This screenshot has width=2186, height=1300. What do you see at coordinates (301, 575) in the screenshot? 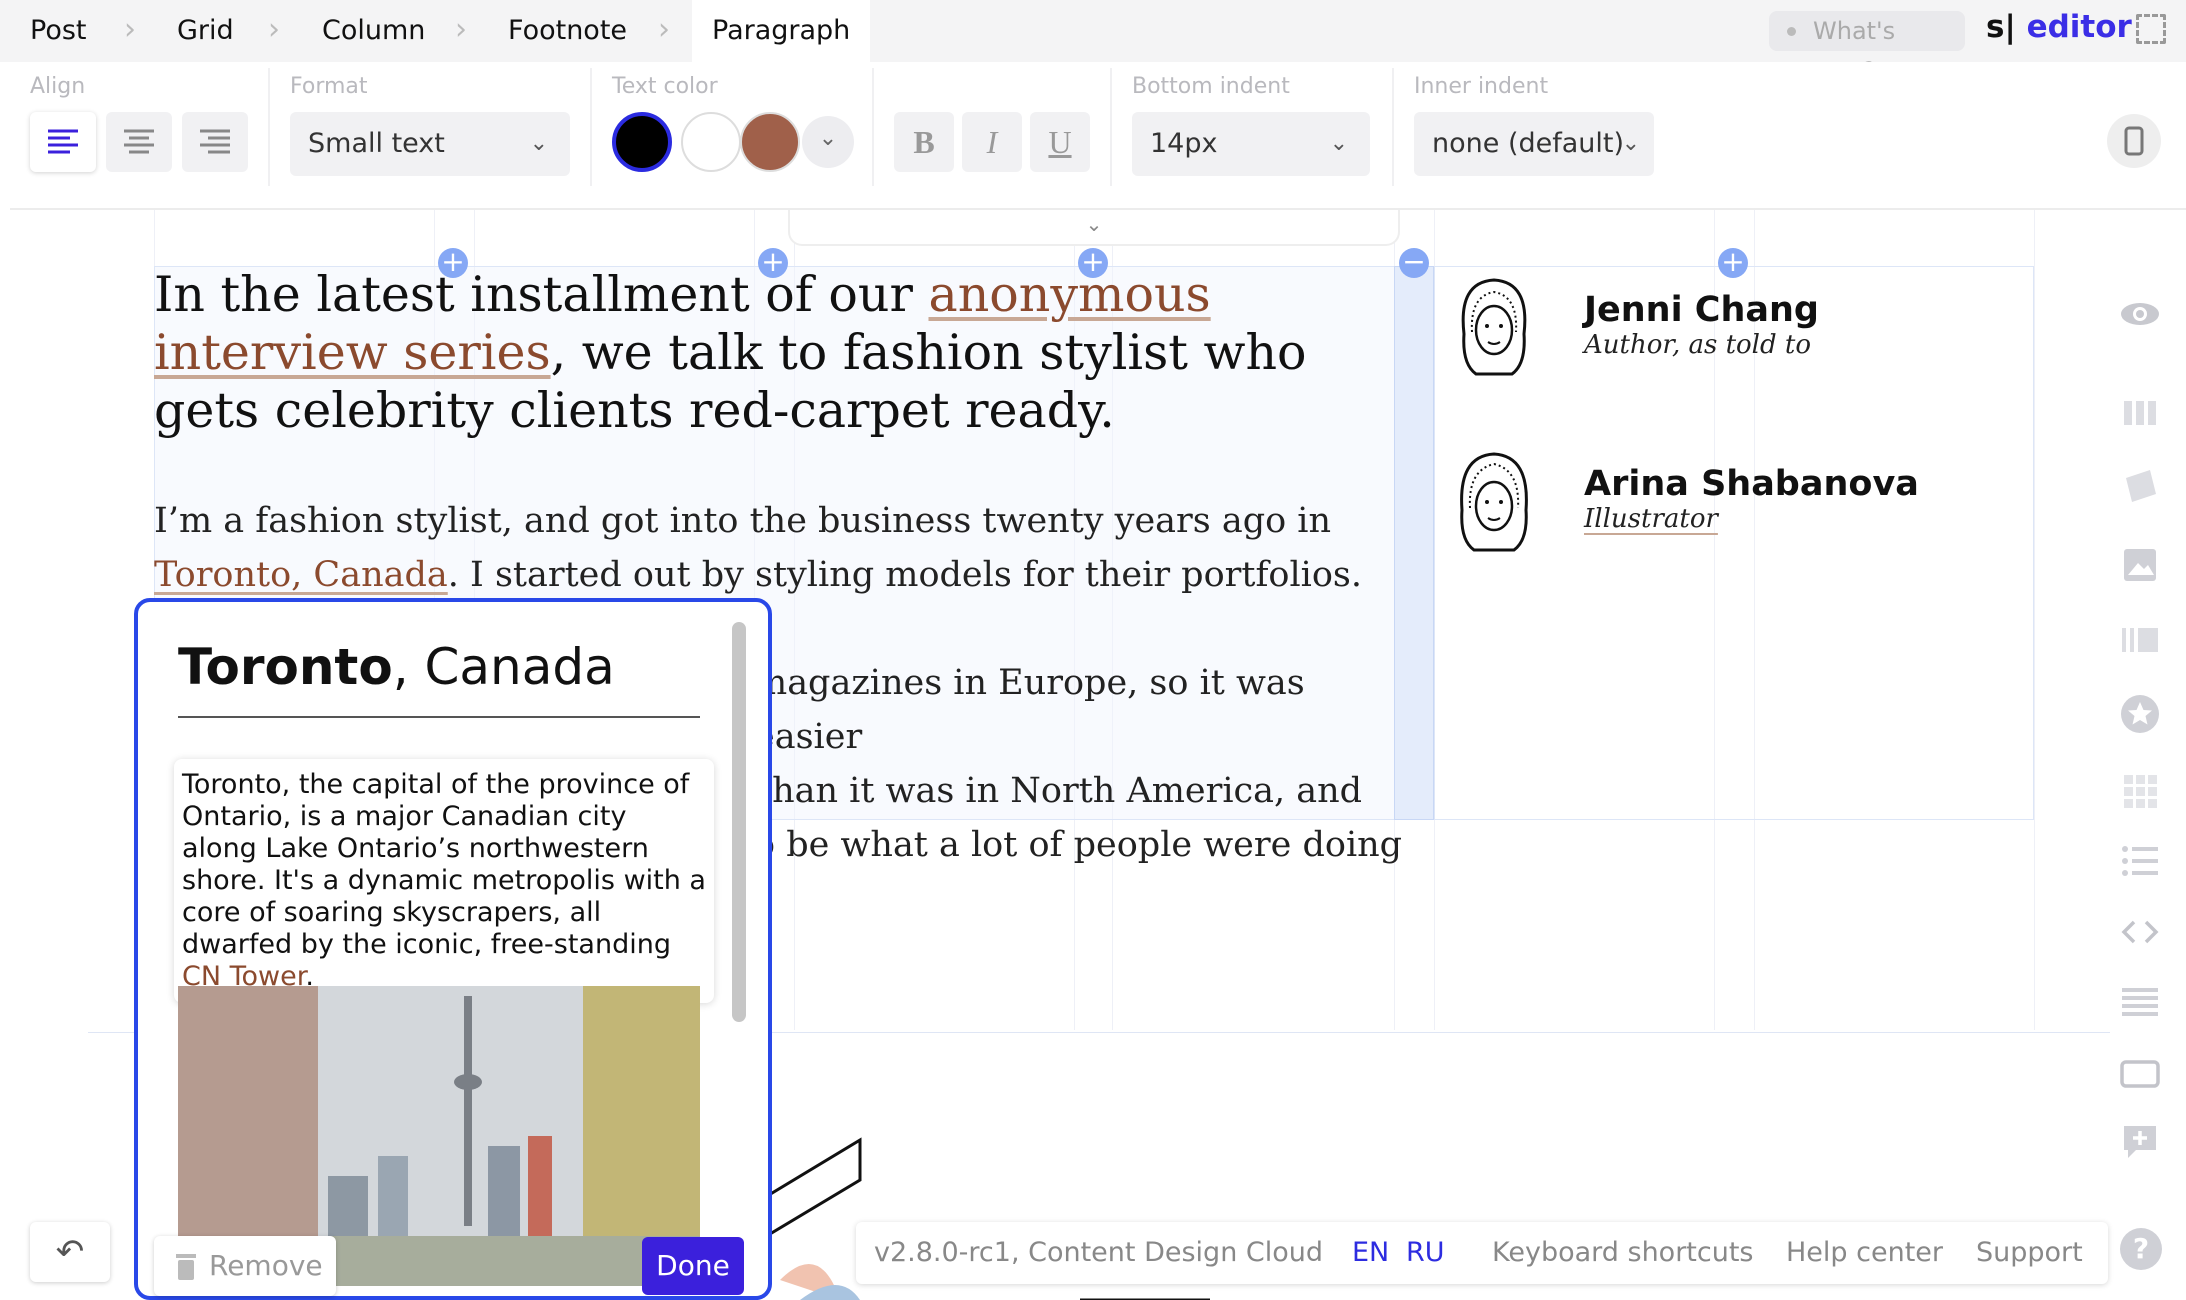
I see `toronto-link: Toronto, Canada` at bounding box center [301, 575].